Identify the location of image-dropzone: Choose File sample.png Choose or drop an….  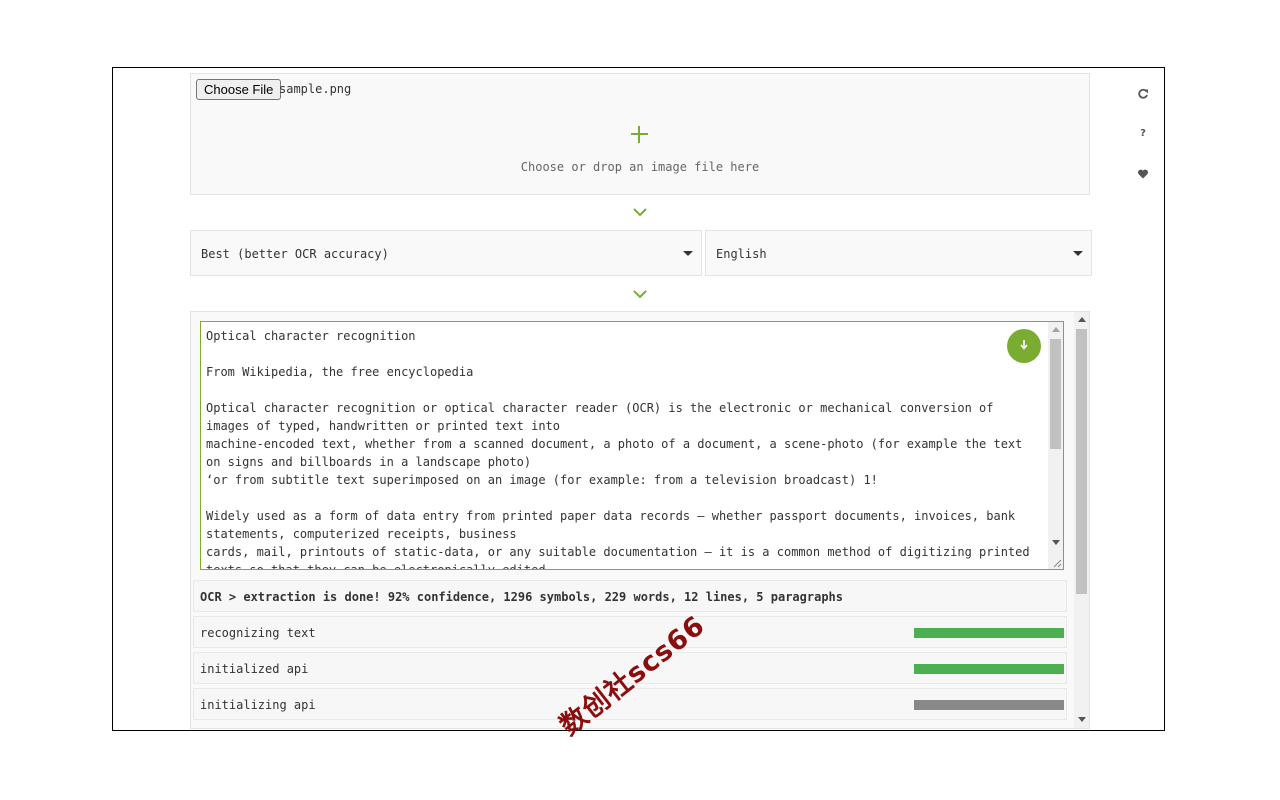
(640, 134).